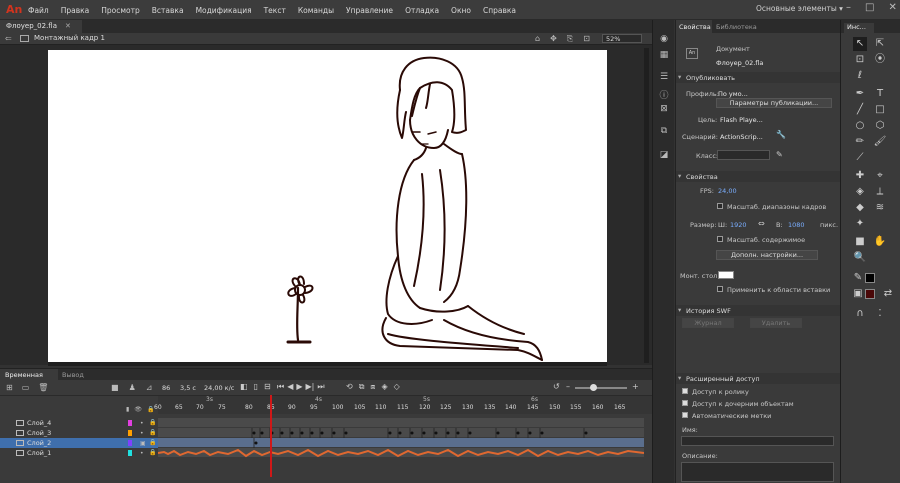  I want to click on section-accessibility: Расширенный доступ, so click(758, 378).